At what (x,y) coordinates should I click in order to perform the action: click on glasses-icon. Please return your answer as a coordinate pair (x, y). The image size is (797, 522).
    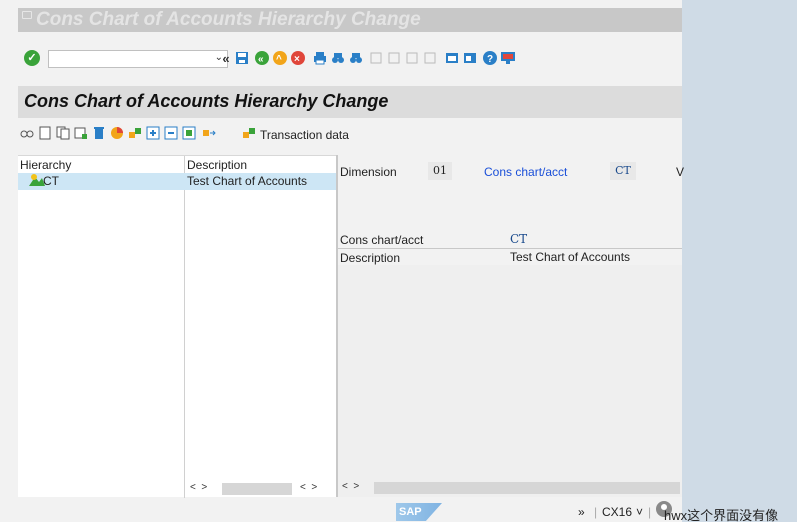
    Looking at the image, I should click on (27, 133).